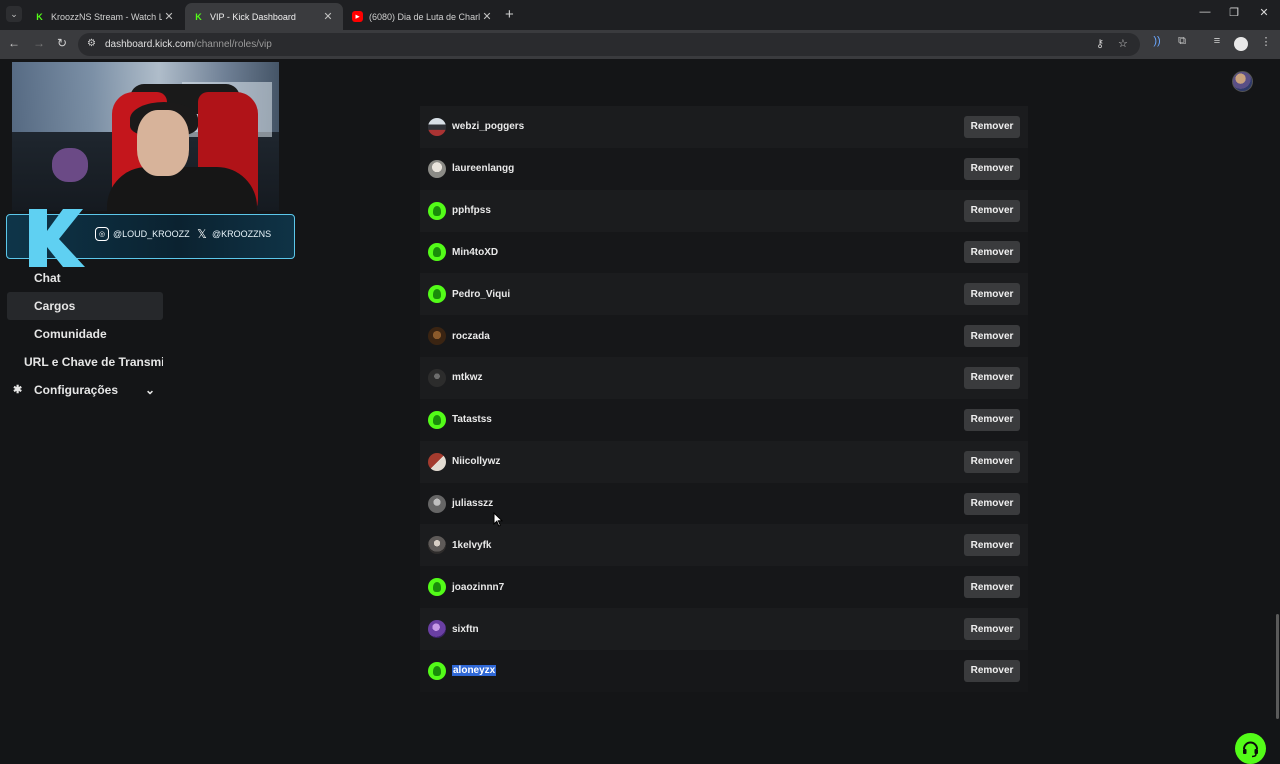 This screenshot has height=764, width=1280. Describe the element at coordinates (478, 587) in the screenshot. I see `vip-username: joaozinnn7` at that location.